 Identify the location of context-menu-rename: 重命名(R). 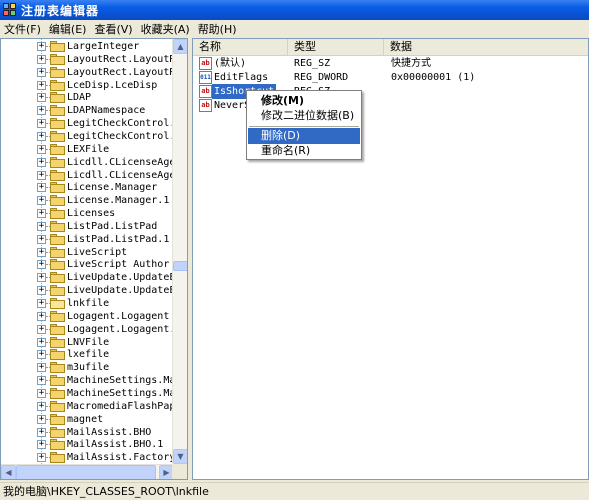
(304, 151).